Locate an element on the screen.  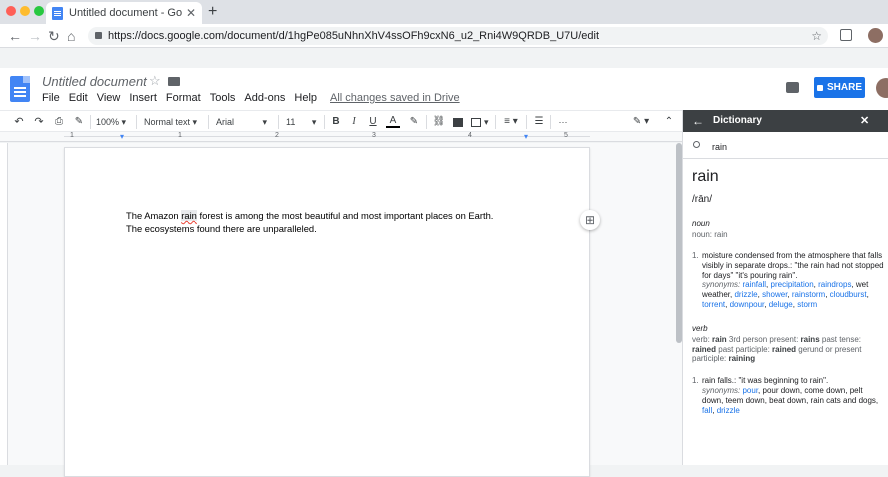
text-color-button: A is located at coordinates (393, 121).